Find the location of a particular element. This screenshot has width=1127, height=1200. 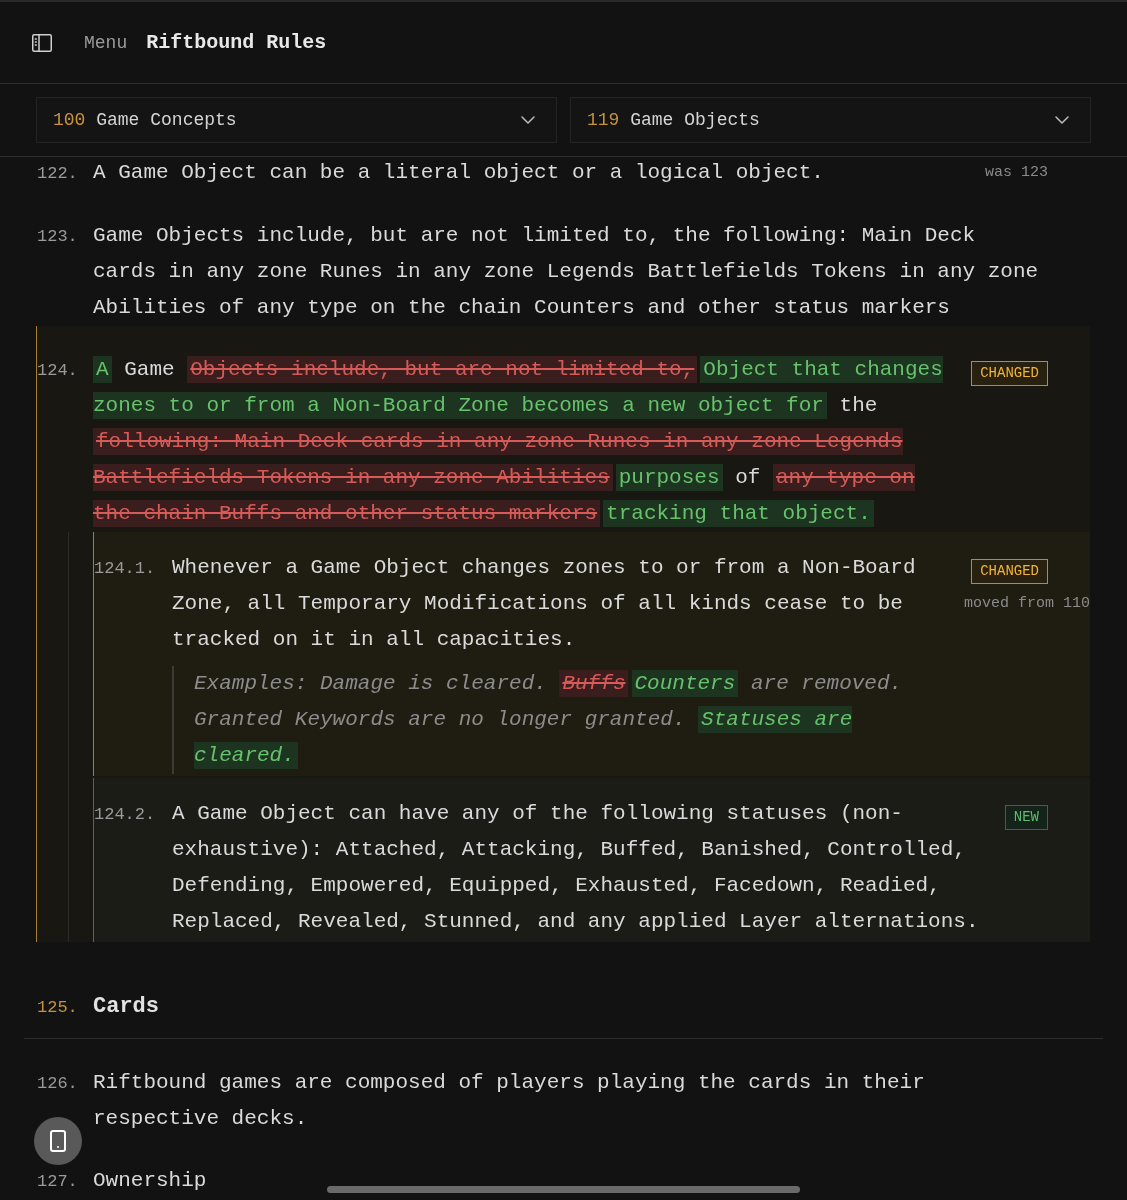

example-text: Examples: Damage is cleared. Buffs Counters are removed. Granted Keywords are no longer granted. Statuses are cleared. is located at coordinates (558, 720).